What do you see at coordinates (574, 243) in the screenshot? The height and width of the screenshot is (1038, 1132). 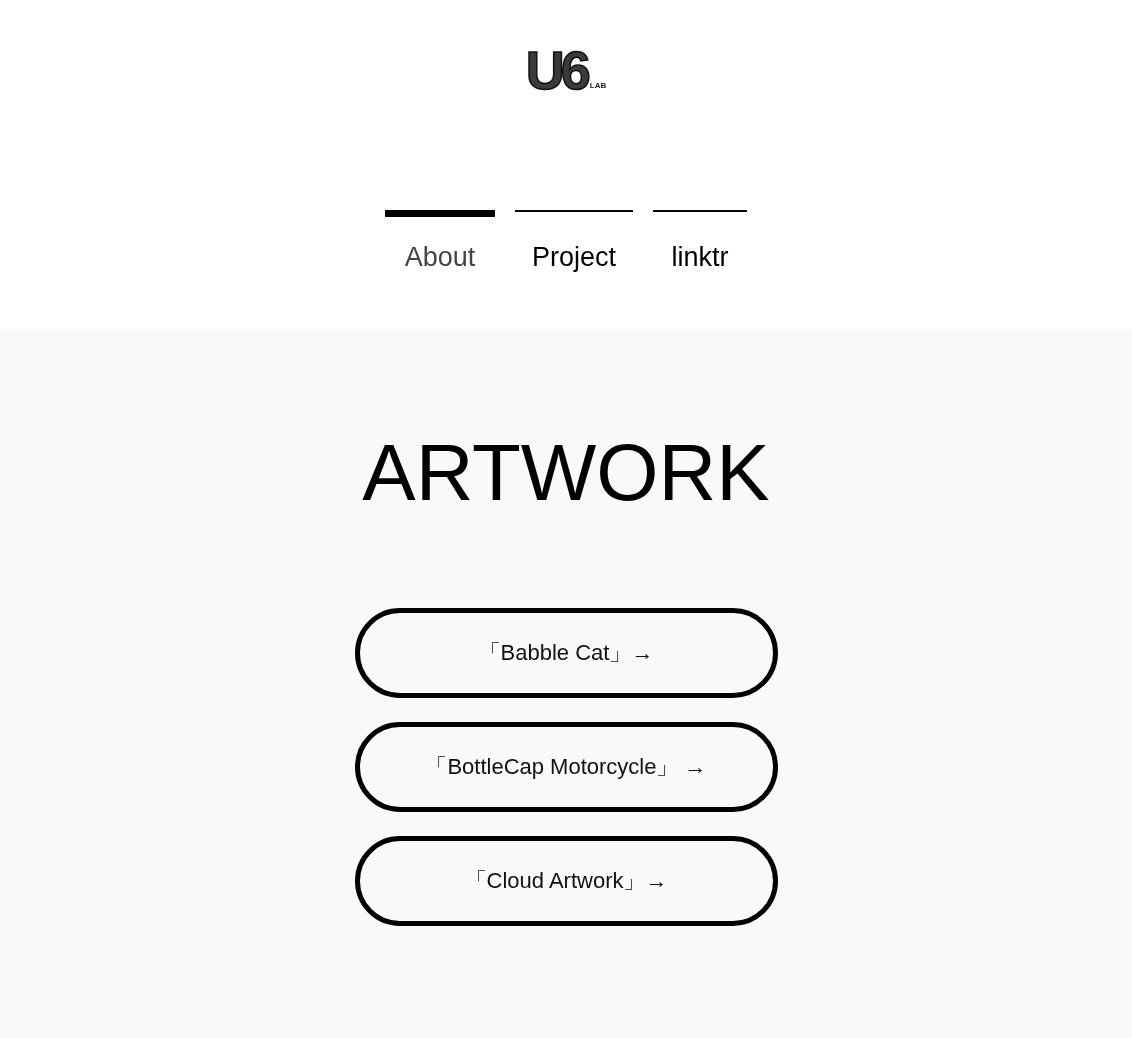 I see `nav-tab: Project` at bounding box center [574, 243].